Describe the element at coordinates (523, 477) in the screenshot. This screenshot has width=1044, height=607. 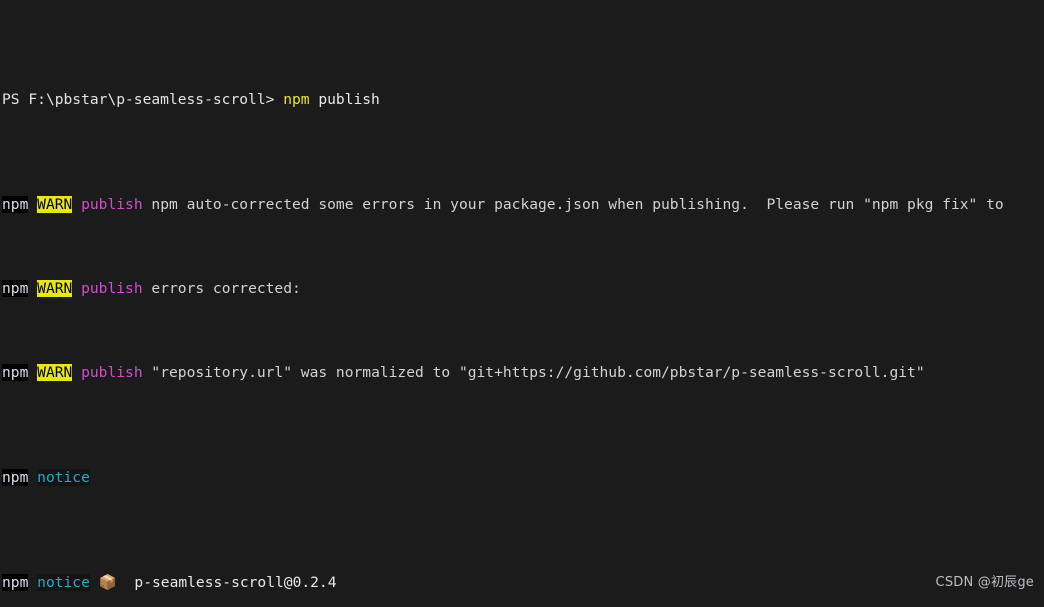
I see `notice-line-blank: npm notice` at that location.